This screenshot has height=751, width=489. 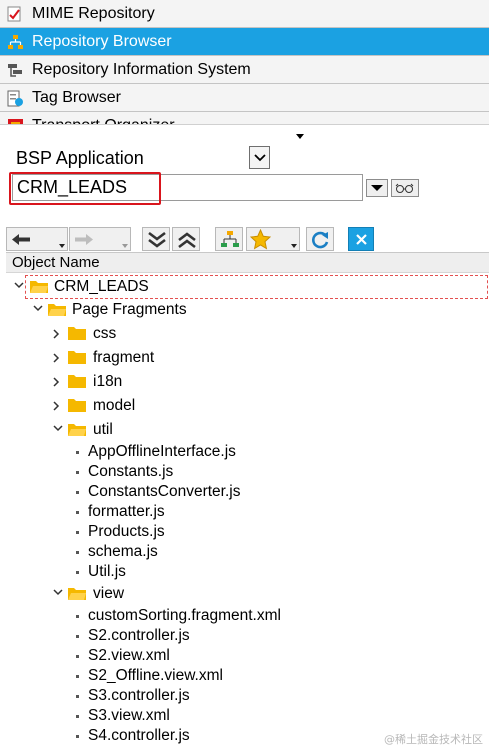 What do you see at coordinates (129, 715) in the screenshot?
I see `file-name: S3.view.xml` at bounding box center [129, 715].